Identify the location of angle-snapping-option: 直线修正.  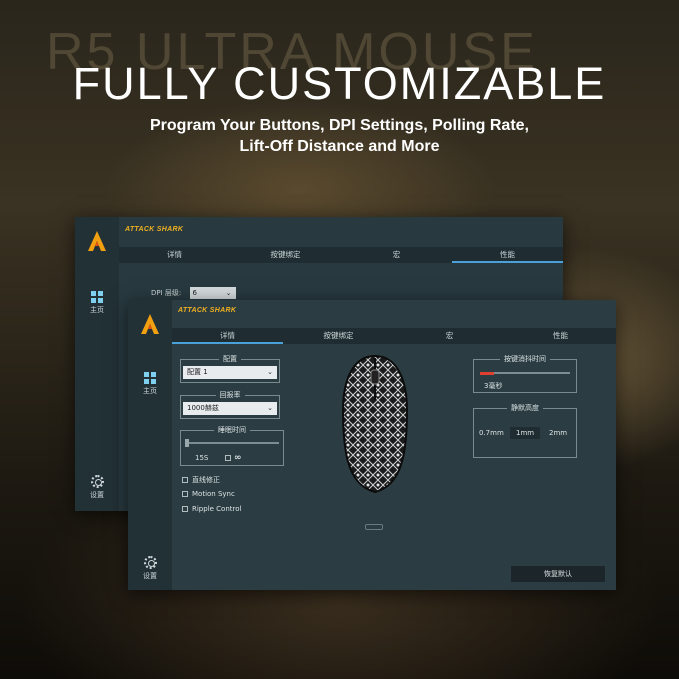
(201, 480).